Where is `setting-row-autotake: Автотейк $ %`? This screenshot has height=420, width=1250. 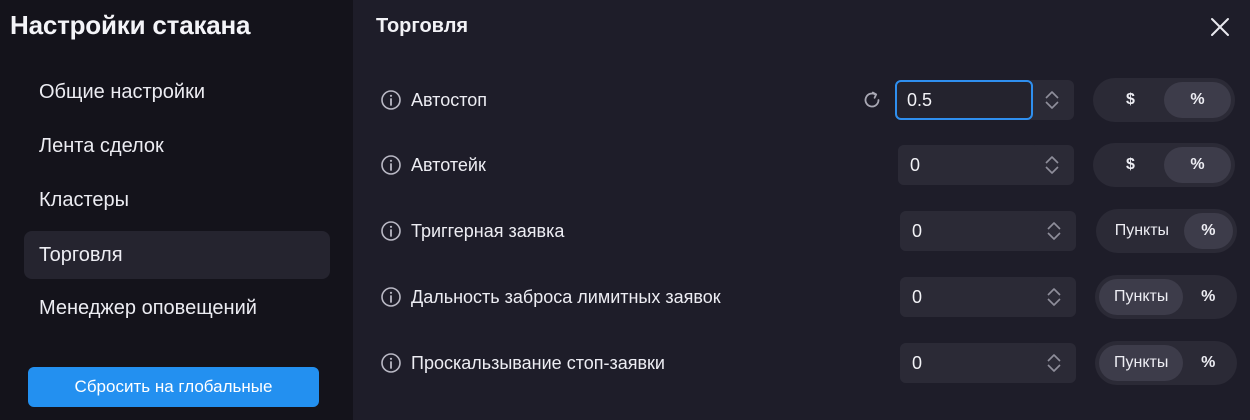 setting-row-autotake: Автотейк $ % is located at coordinates (625, 165).